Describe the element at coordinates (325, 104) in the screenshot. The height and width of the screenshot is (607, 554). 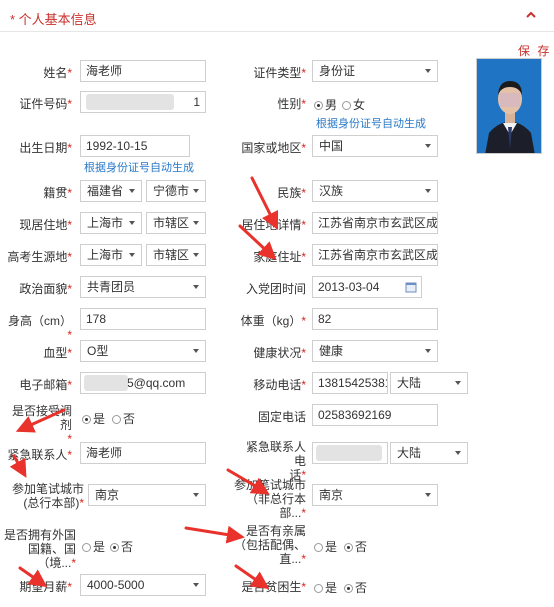
I see `gender-male-radio: 男` at that location.